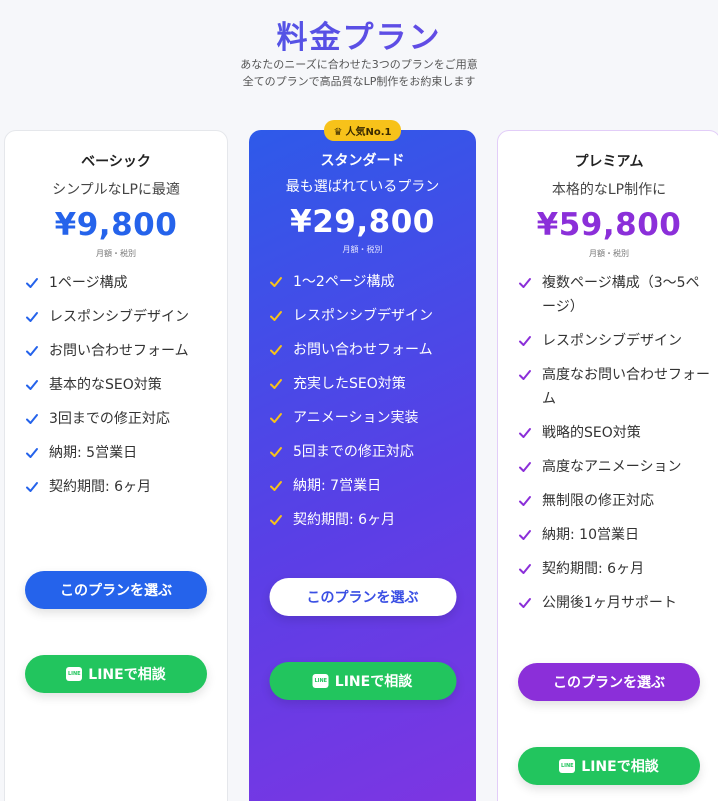  I want to click on feature-item: 高度なアニメーション, so click(614, 467).